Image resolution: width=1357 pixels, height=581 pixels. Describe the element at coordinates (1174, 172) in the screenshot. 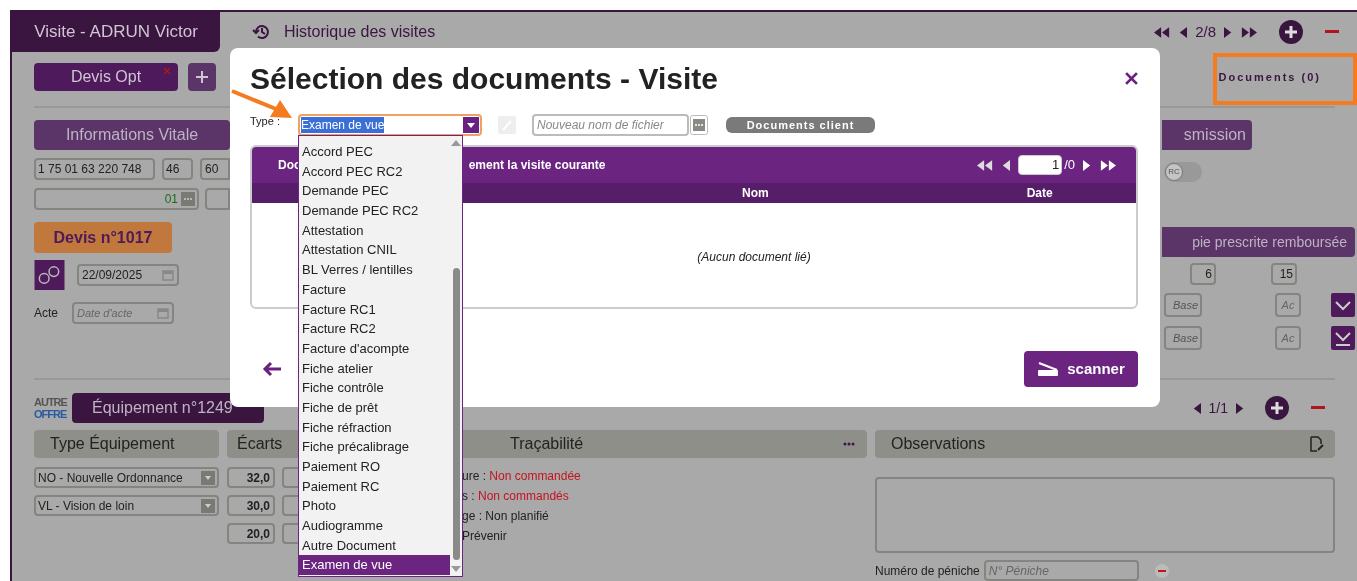

I see `toggle-knob: RC` at that location.